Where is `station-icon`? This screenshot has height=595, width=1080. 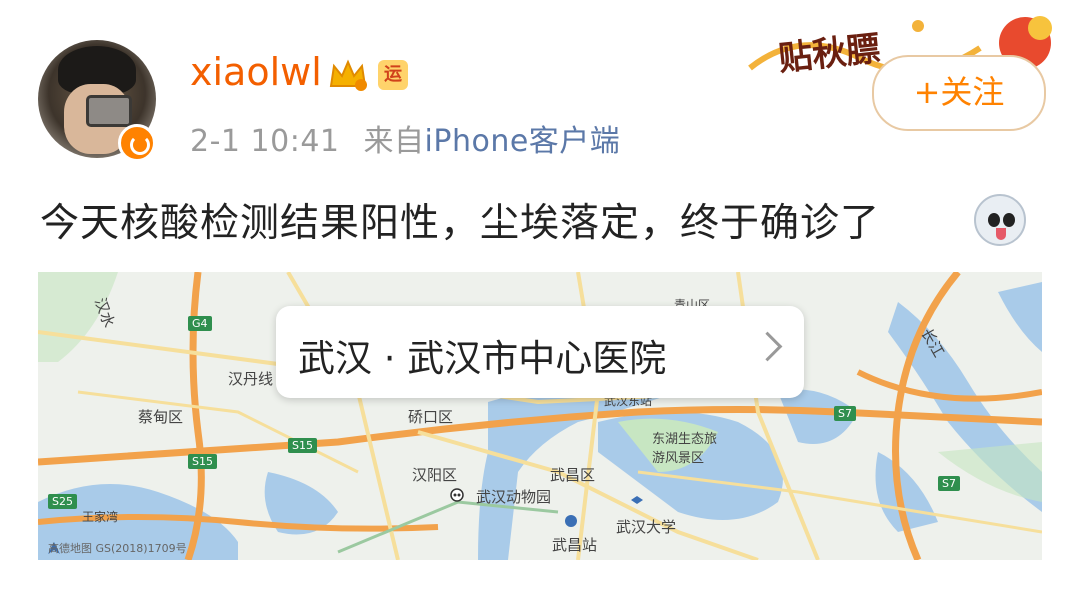 station-icon is located at coordinates (571, 521).